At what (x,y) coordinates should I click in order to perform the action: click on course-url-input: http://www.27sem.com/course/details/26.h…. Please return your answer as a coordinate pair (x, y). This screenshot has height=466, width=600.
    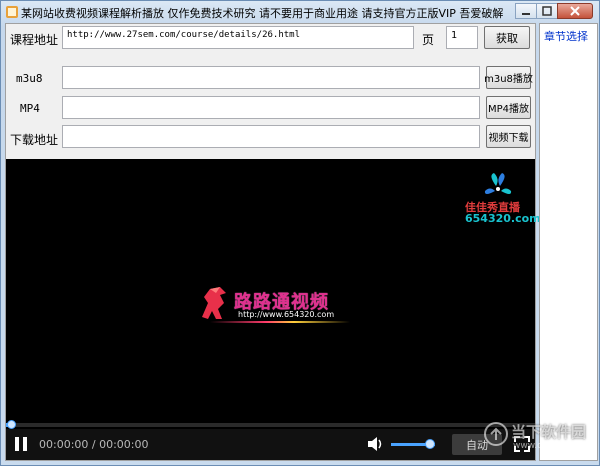
    Looking at the image, I should click on (238, 37).